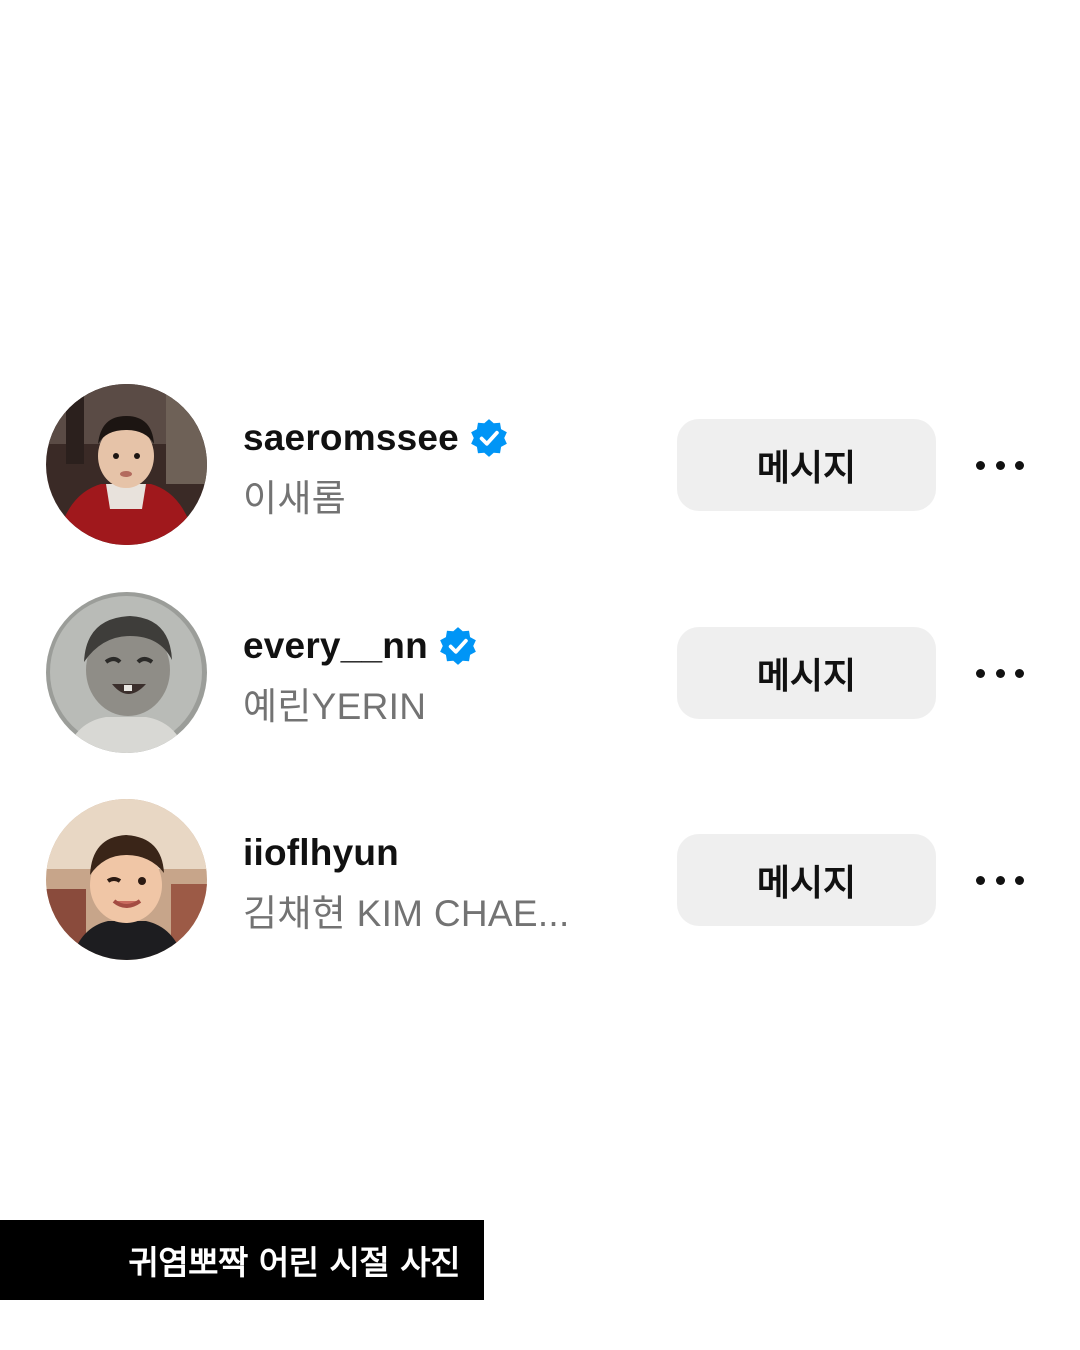 This screenshot has width=1080, height=1350. Describe the element at coordinates (321, 853) in the screenshot. I see `username: iioflhyun` at that location.